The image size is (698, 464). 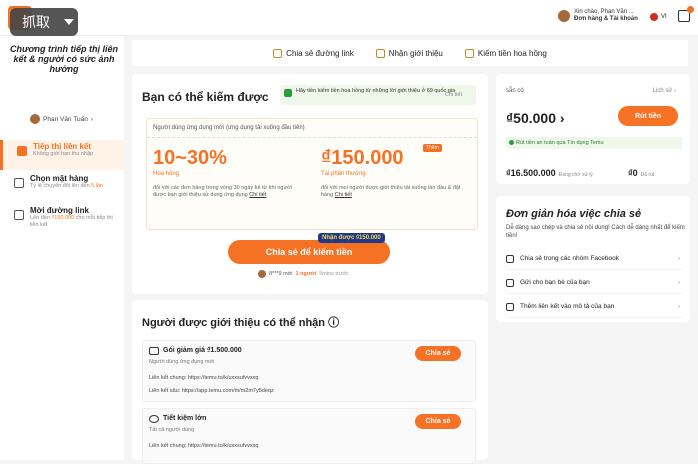 I want to click on share-facebook-row: Chia sẻ trong các nhóm Facebook ›, so click(x=594, y=259).